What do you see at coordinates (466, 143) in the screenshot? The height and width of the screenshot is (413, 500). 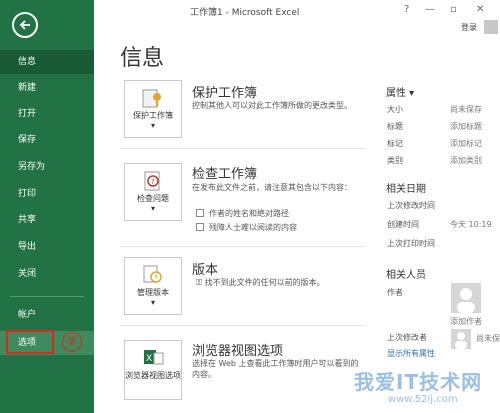 I see `add-tag-field: 添加标记` at bounding box center [466, 143].